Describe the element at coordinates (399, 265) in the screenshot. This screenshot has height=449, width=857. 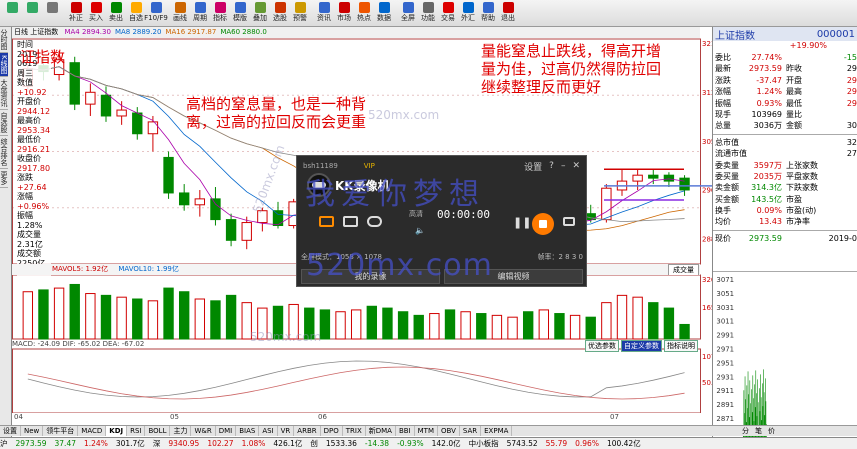
I see `watermark-site: 520mx.com` at that location.